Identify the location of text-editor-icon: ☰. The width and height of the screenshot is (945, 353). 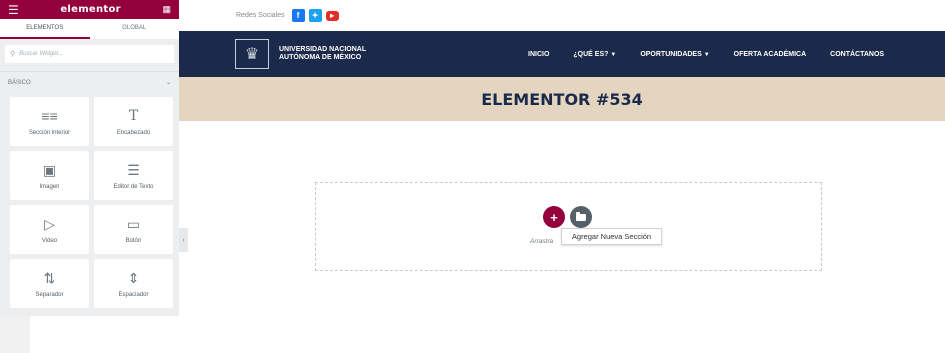
(133, 169).